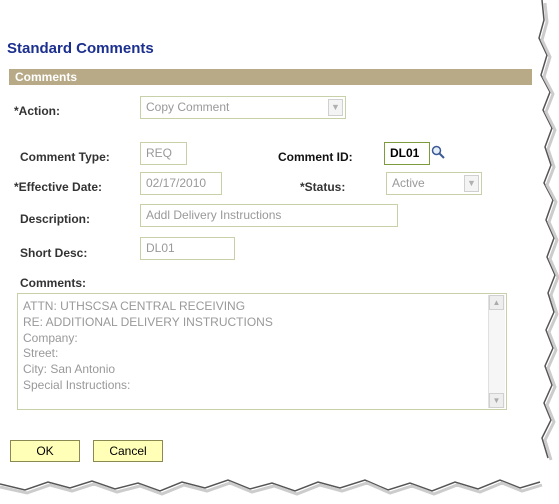 The width and height of the screenshot is (559, 504). Describe the element at coordinates (270, 77) in the screenshot. I see `section-header: Comments` at that location.